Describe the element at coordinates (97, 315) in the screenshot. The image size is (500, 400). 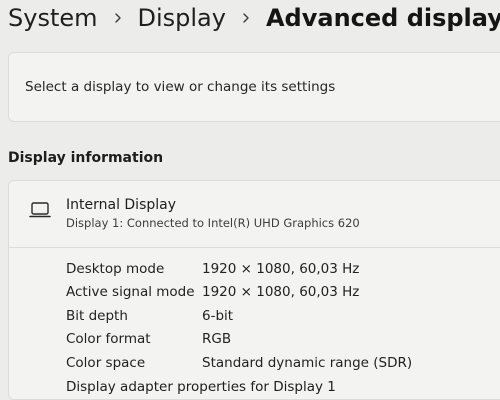
I see `property-label: Bit depth` at that location.